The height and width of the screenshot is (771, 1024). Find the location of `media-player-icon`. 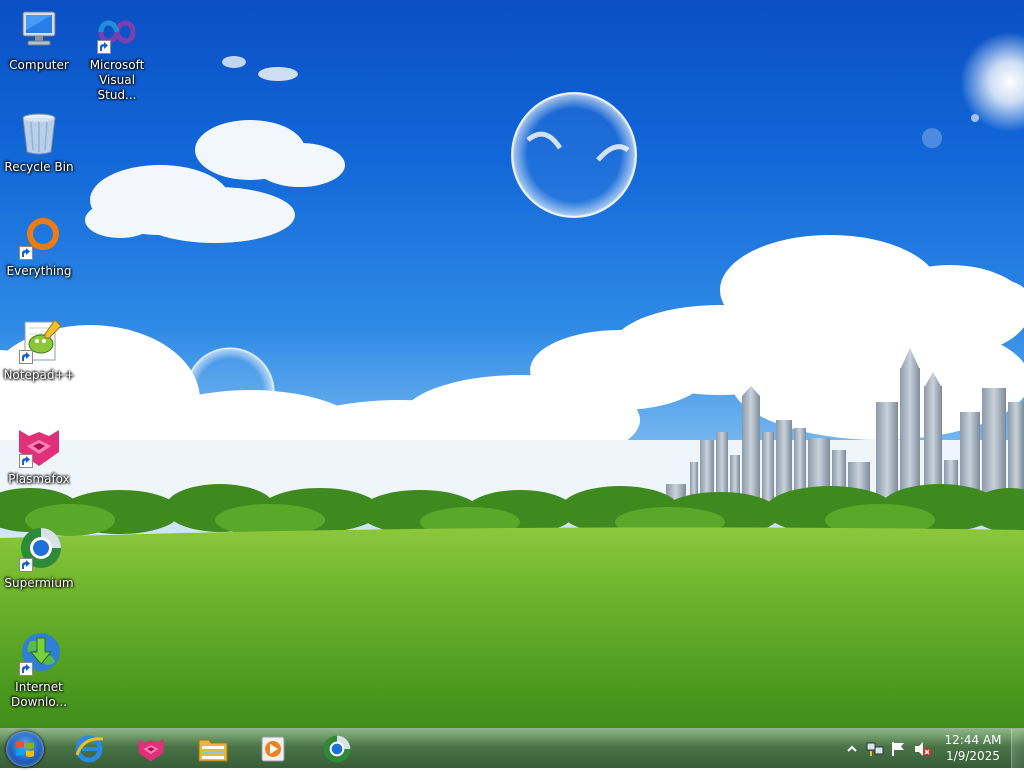

media-player-icon is located at coordinates (273, 749).